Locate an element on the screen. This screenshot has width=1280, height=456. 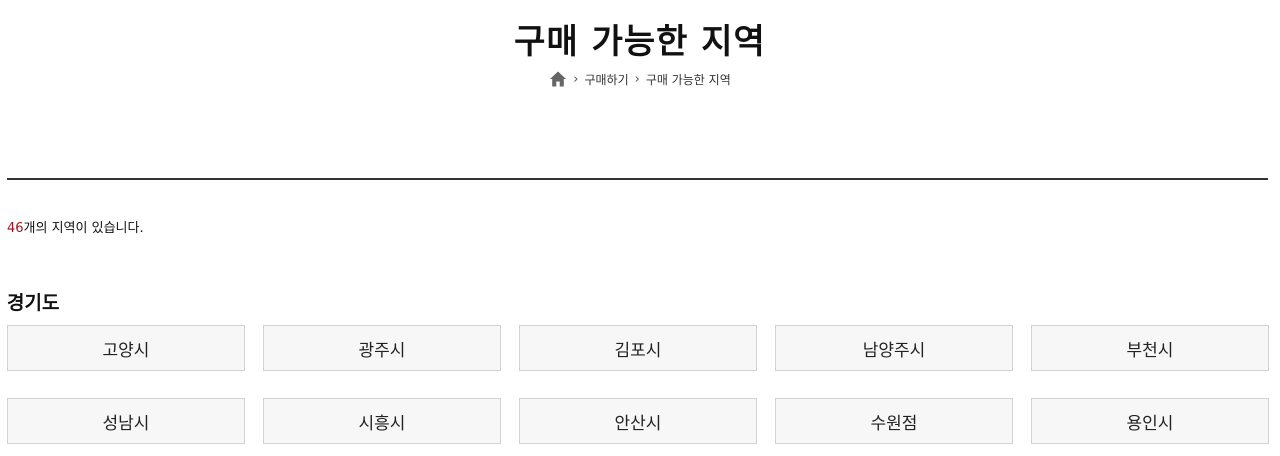
city-button: 고양시 is located at coordinates (126, 348).